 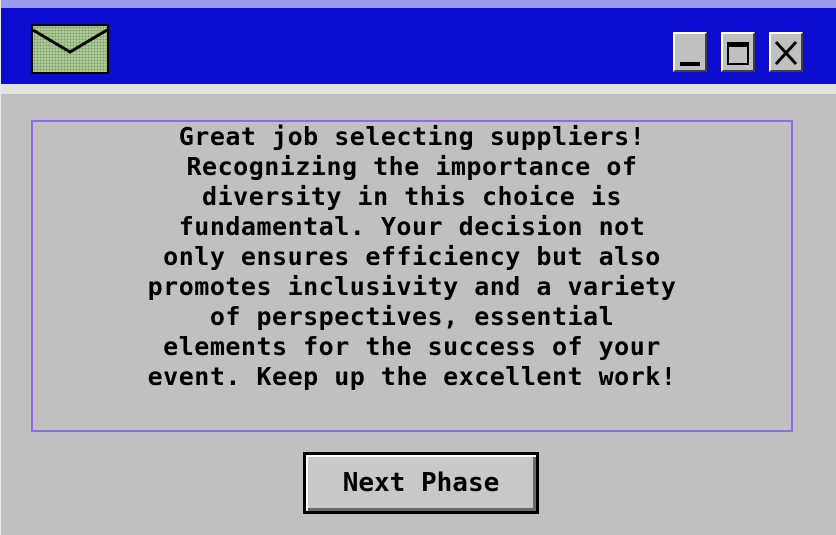 What do you see at coordinates (70, 49) in the screenshot?
I see `envelope-icon` at bounding box center [70, 49].